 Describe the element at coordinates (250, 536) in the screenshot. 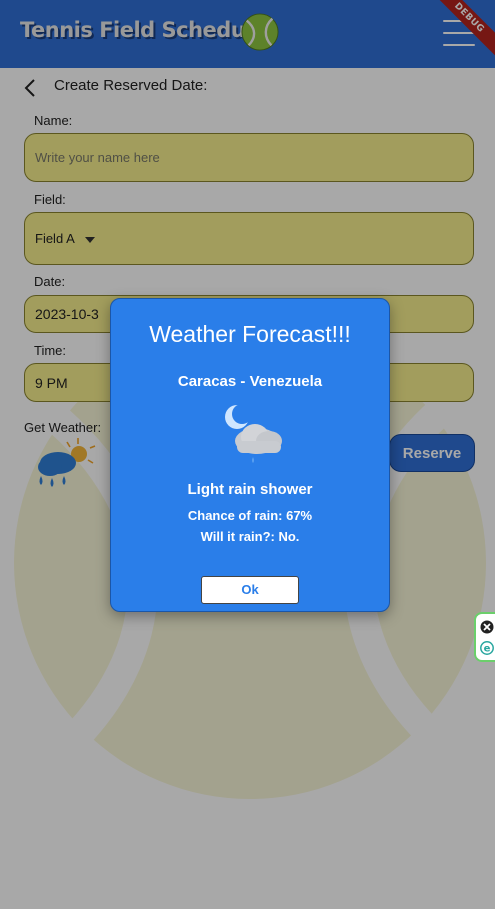

I see `dialog-will-it-rain: Will it rain?: No.` at that location.